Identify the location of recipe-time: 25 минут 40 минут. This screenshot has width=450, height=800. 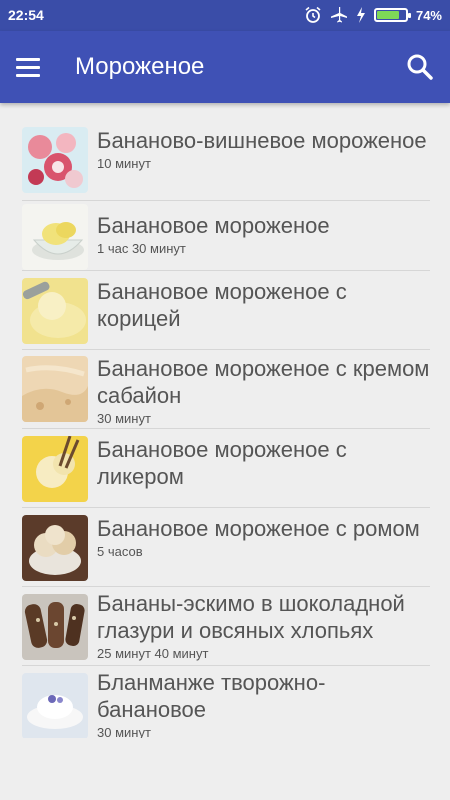
(153, 653).